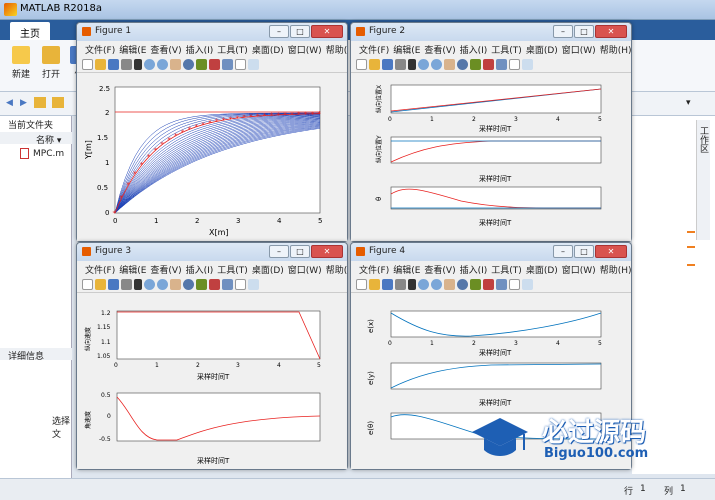 This screenshot has width=715, height=500. I want to click on open-button: 打开, so click(51, 66).